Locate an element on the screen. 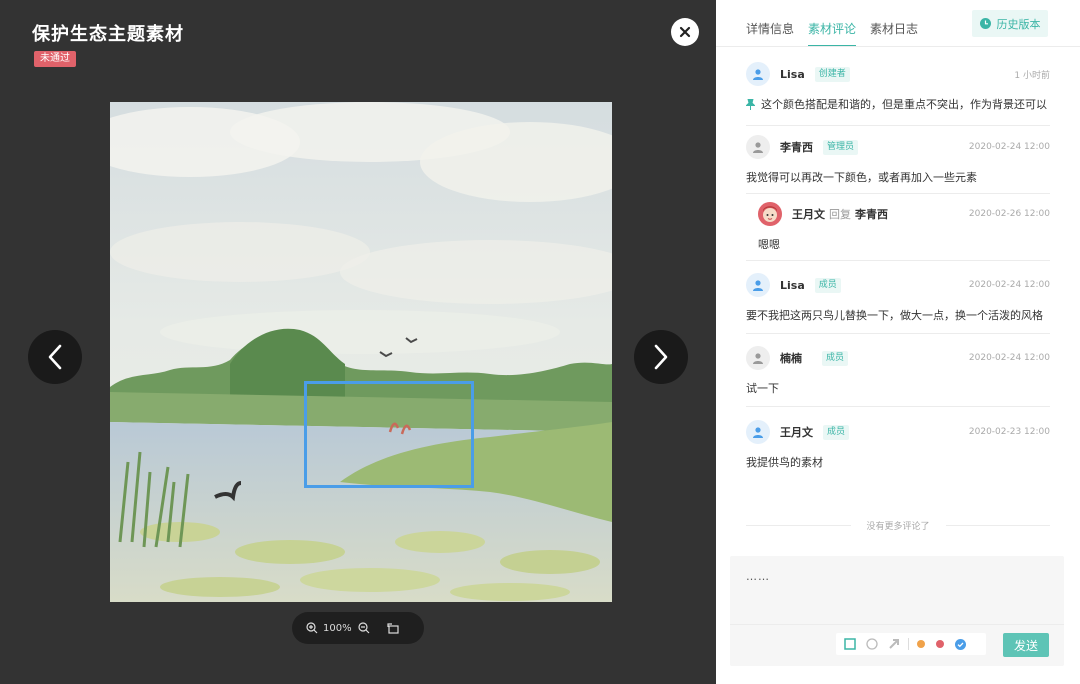 The height and width of the screenshot is (684, 1080). color-blue is located at coordinates (960, 644).